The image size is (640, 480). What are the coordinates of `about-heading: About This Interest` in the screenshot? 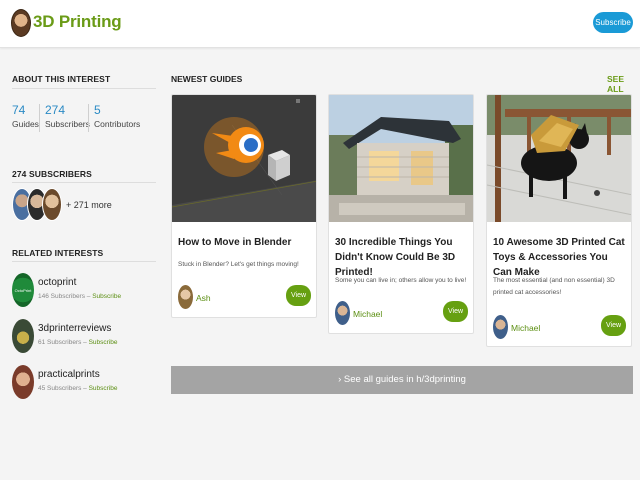 It's located at (61, 79).